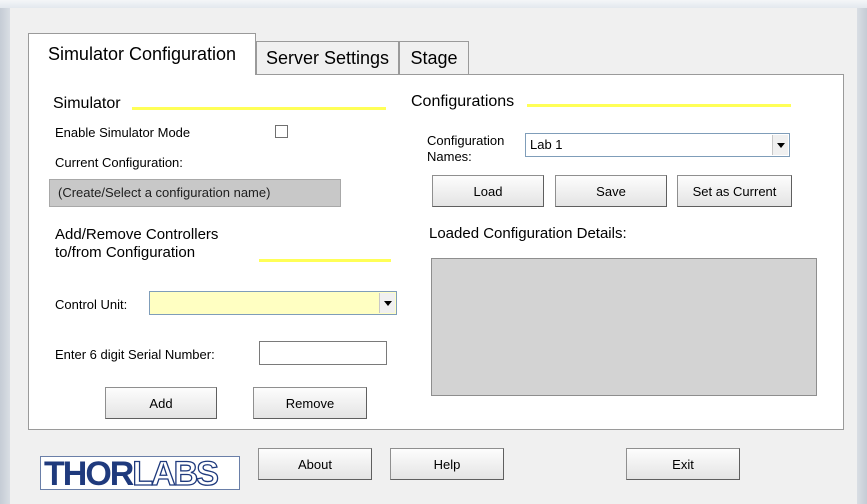  What do you see at coordinates (135, 354) in the screenshot?
I see `serial-number-label: Enter 6 digit Serial Number:` at bounding box center [135, 354].